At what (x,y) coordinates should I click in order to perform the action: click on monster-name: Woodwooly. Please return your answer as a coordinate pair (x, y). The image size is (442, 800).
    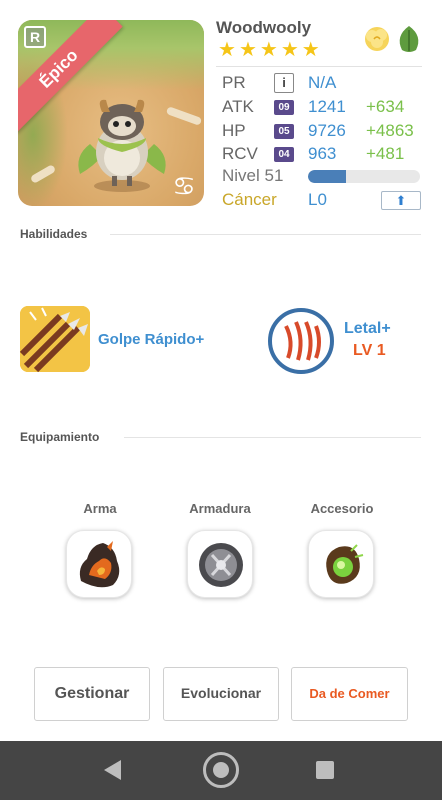
    Looking at the image, I should click on (264, 27).